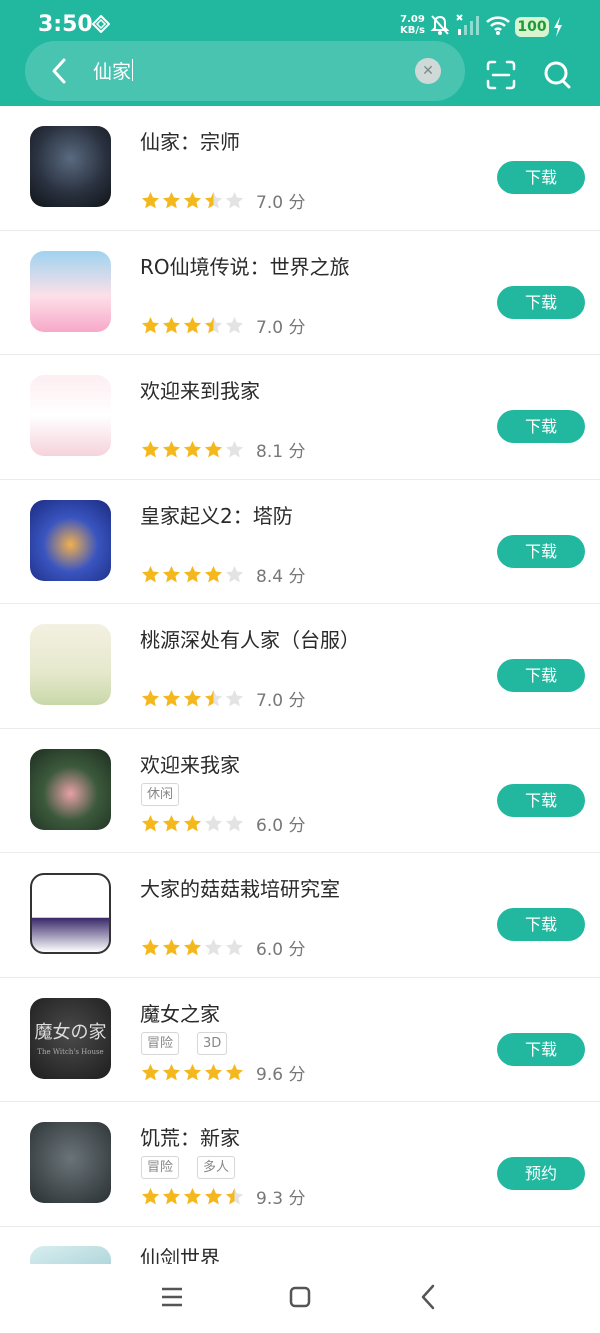 Image resolution: width=600 pixels, height=1333 pixels. I want to click on home-icon, so click(300, 1297).